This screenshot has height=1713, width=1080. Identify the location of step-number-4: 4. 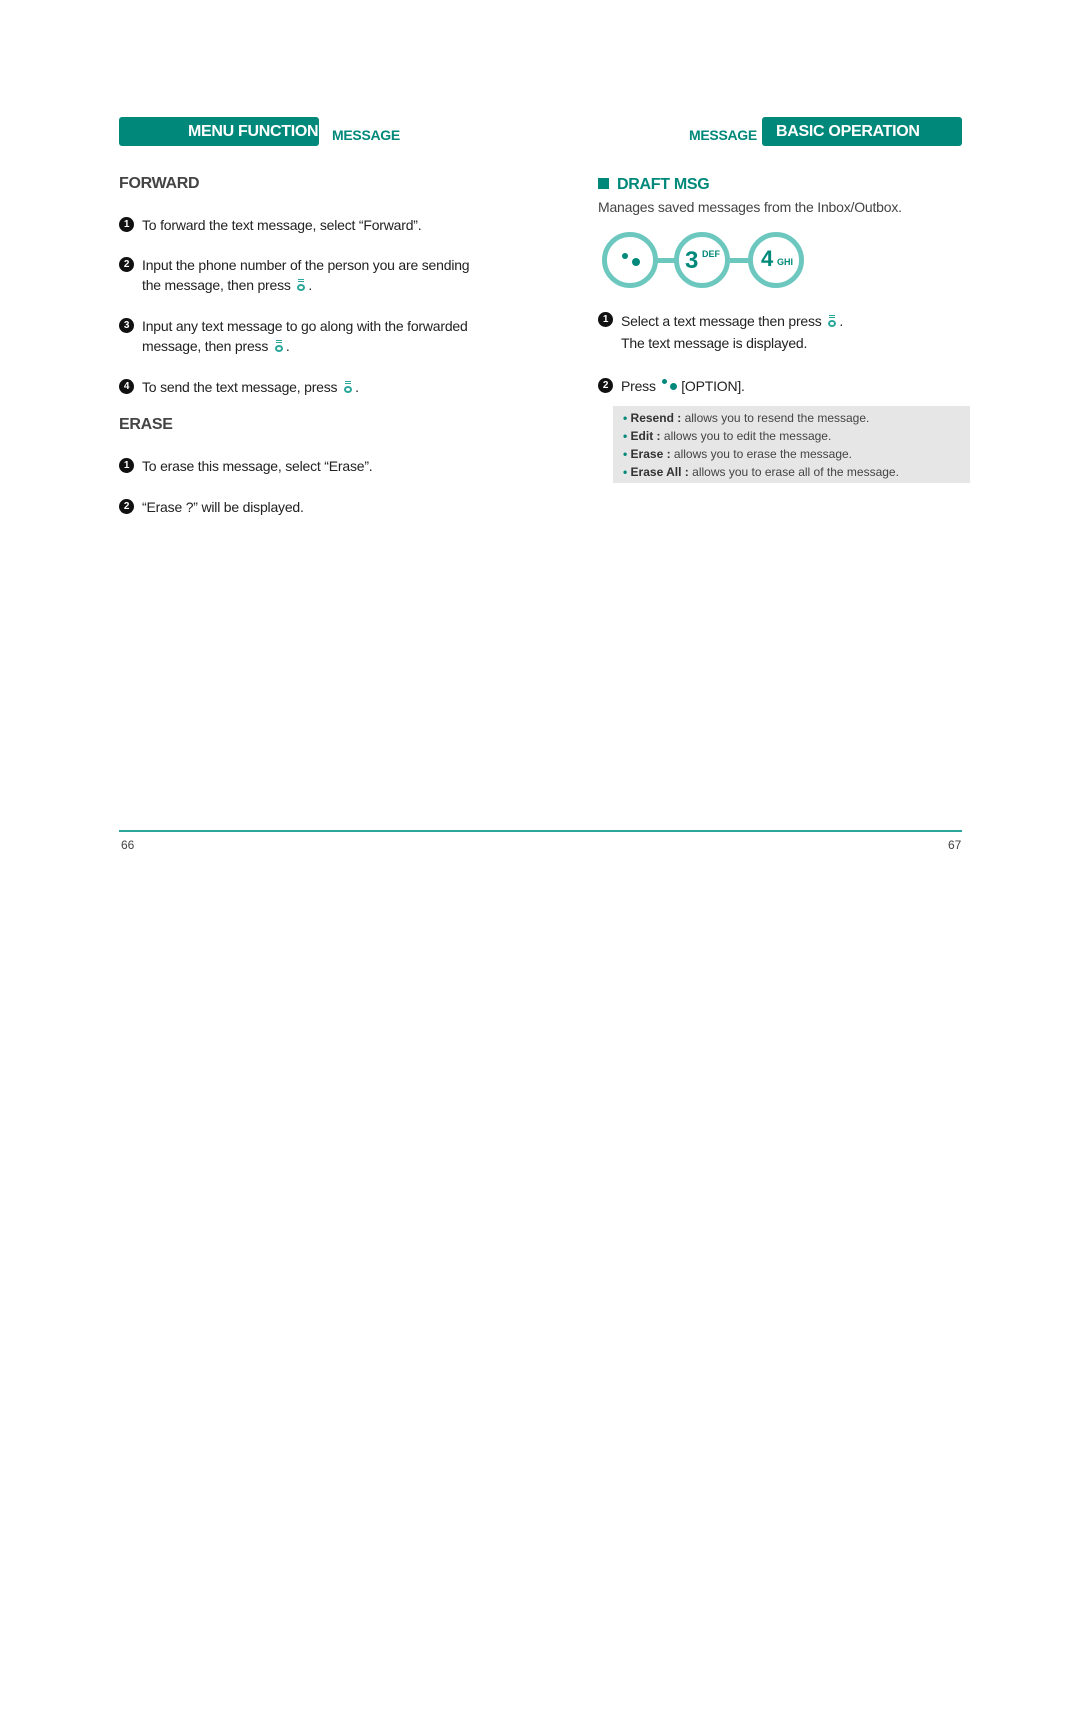
(126, 386).